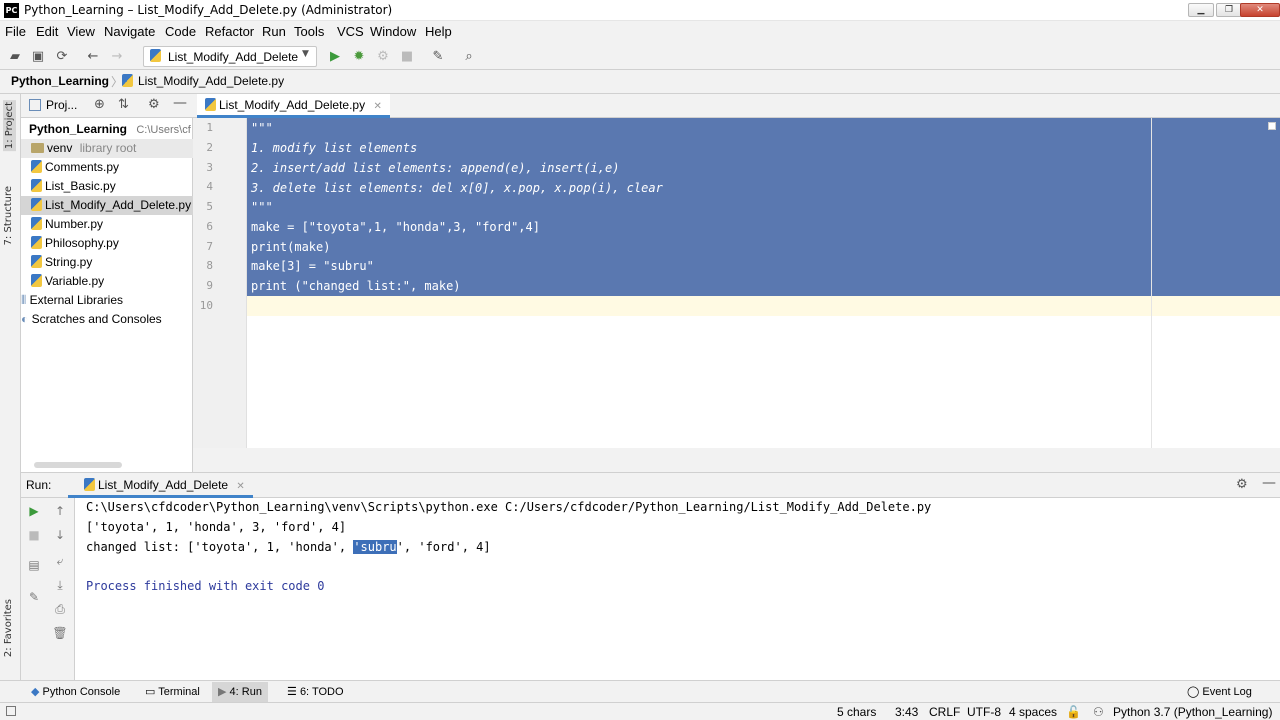 This screenshot has width=1280, height=720. What do you see at coordinates (60, 633) in the screenshot?
I see `trash-icon: 🗑` at bounding box center [60, 633].